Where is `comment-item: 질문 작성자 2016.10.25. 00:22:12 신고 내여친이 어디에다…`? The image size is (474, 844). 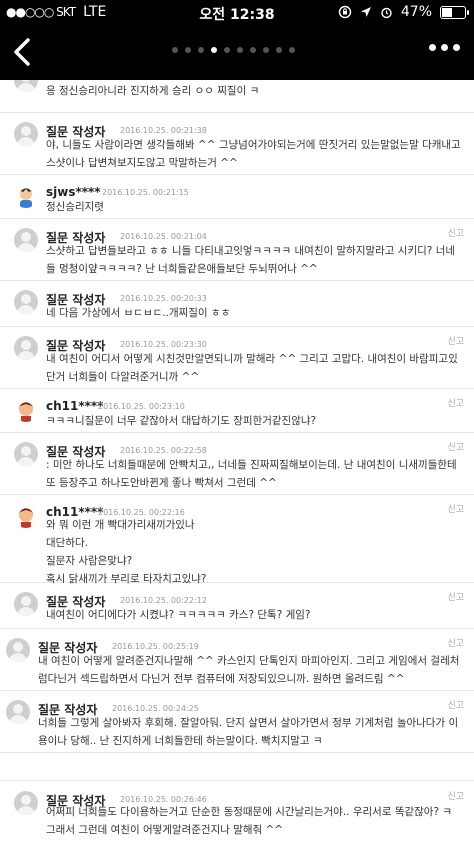
comment-item: 질문 작성자 2016.10.25. 00:22:12 신고 내여친이 어디에다… is located at coordinates (237, 605).